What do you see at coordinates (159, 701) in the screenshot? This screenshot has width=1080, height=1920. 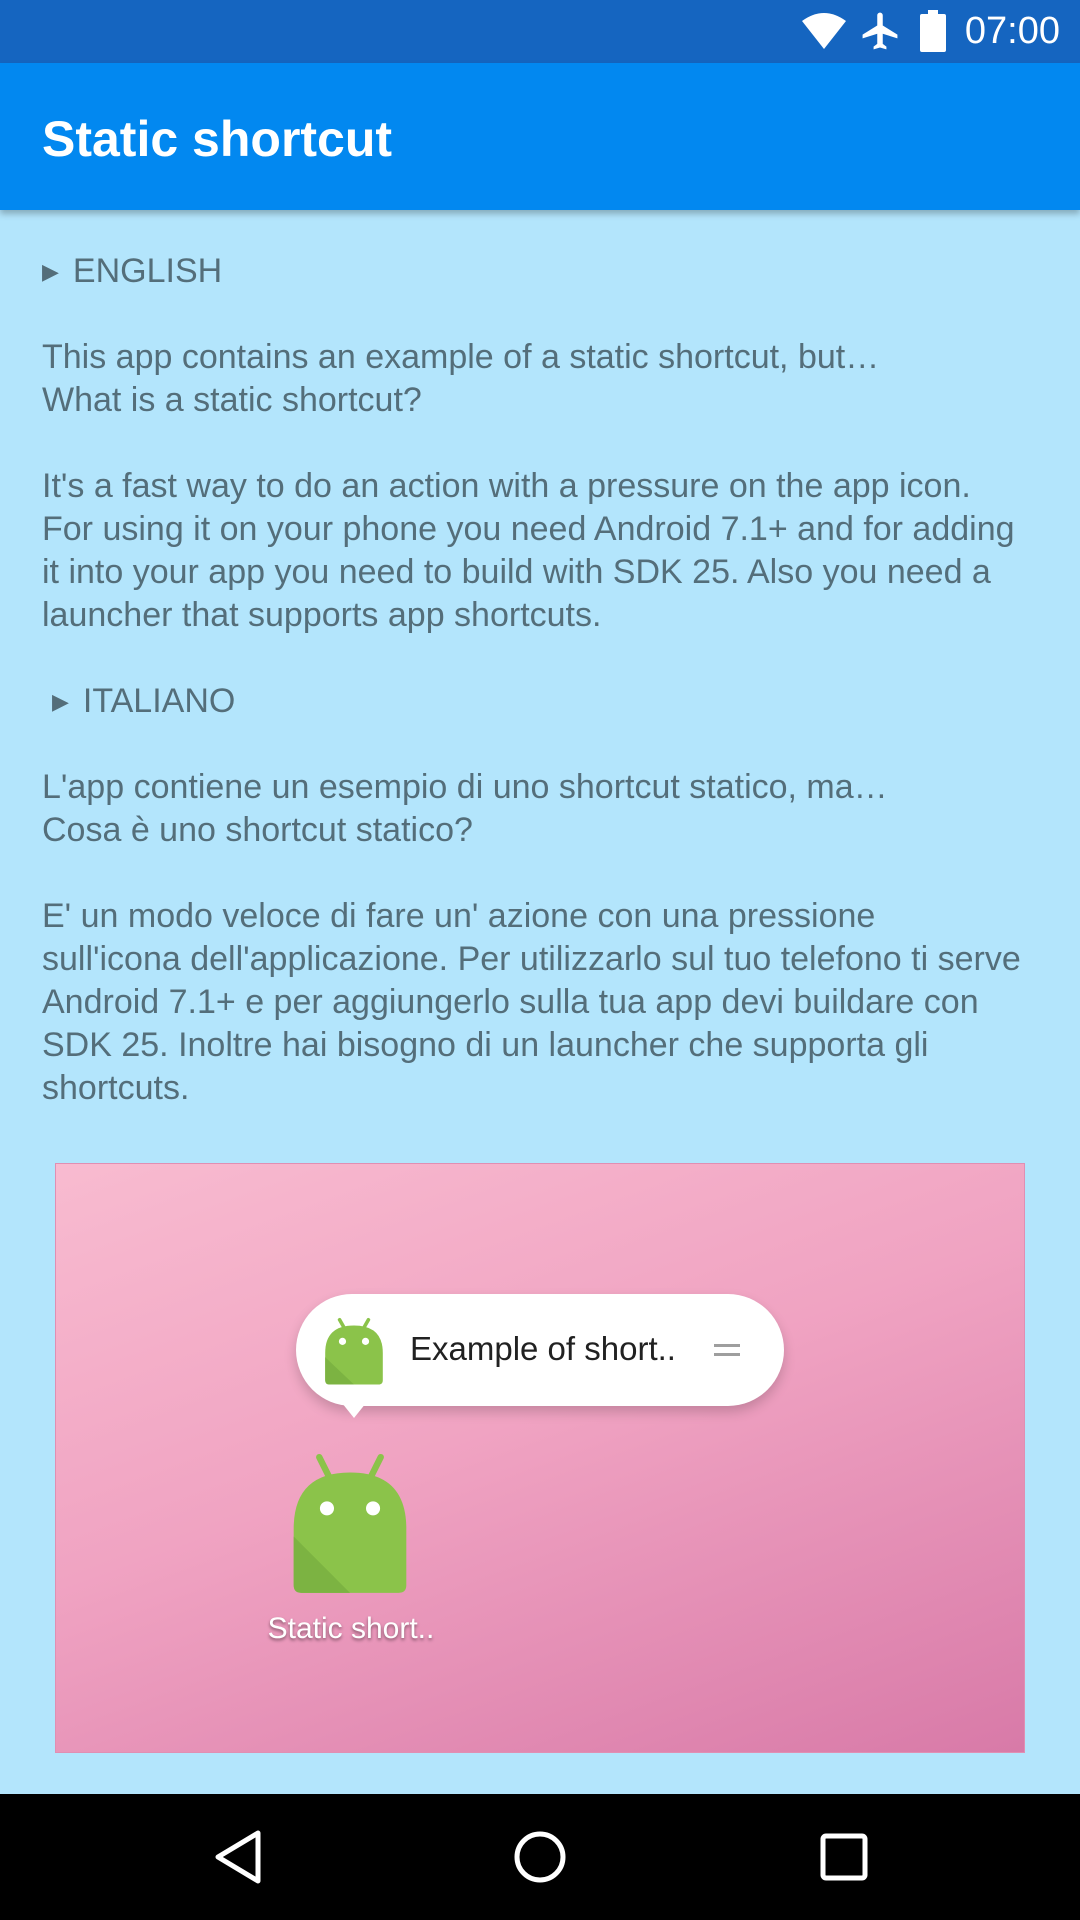 I see `section-title: ITALIANO` at bounding box center [159, 701].